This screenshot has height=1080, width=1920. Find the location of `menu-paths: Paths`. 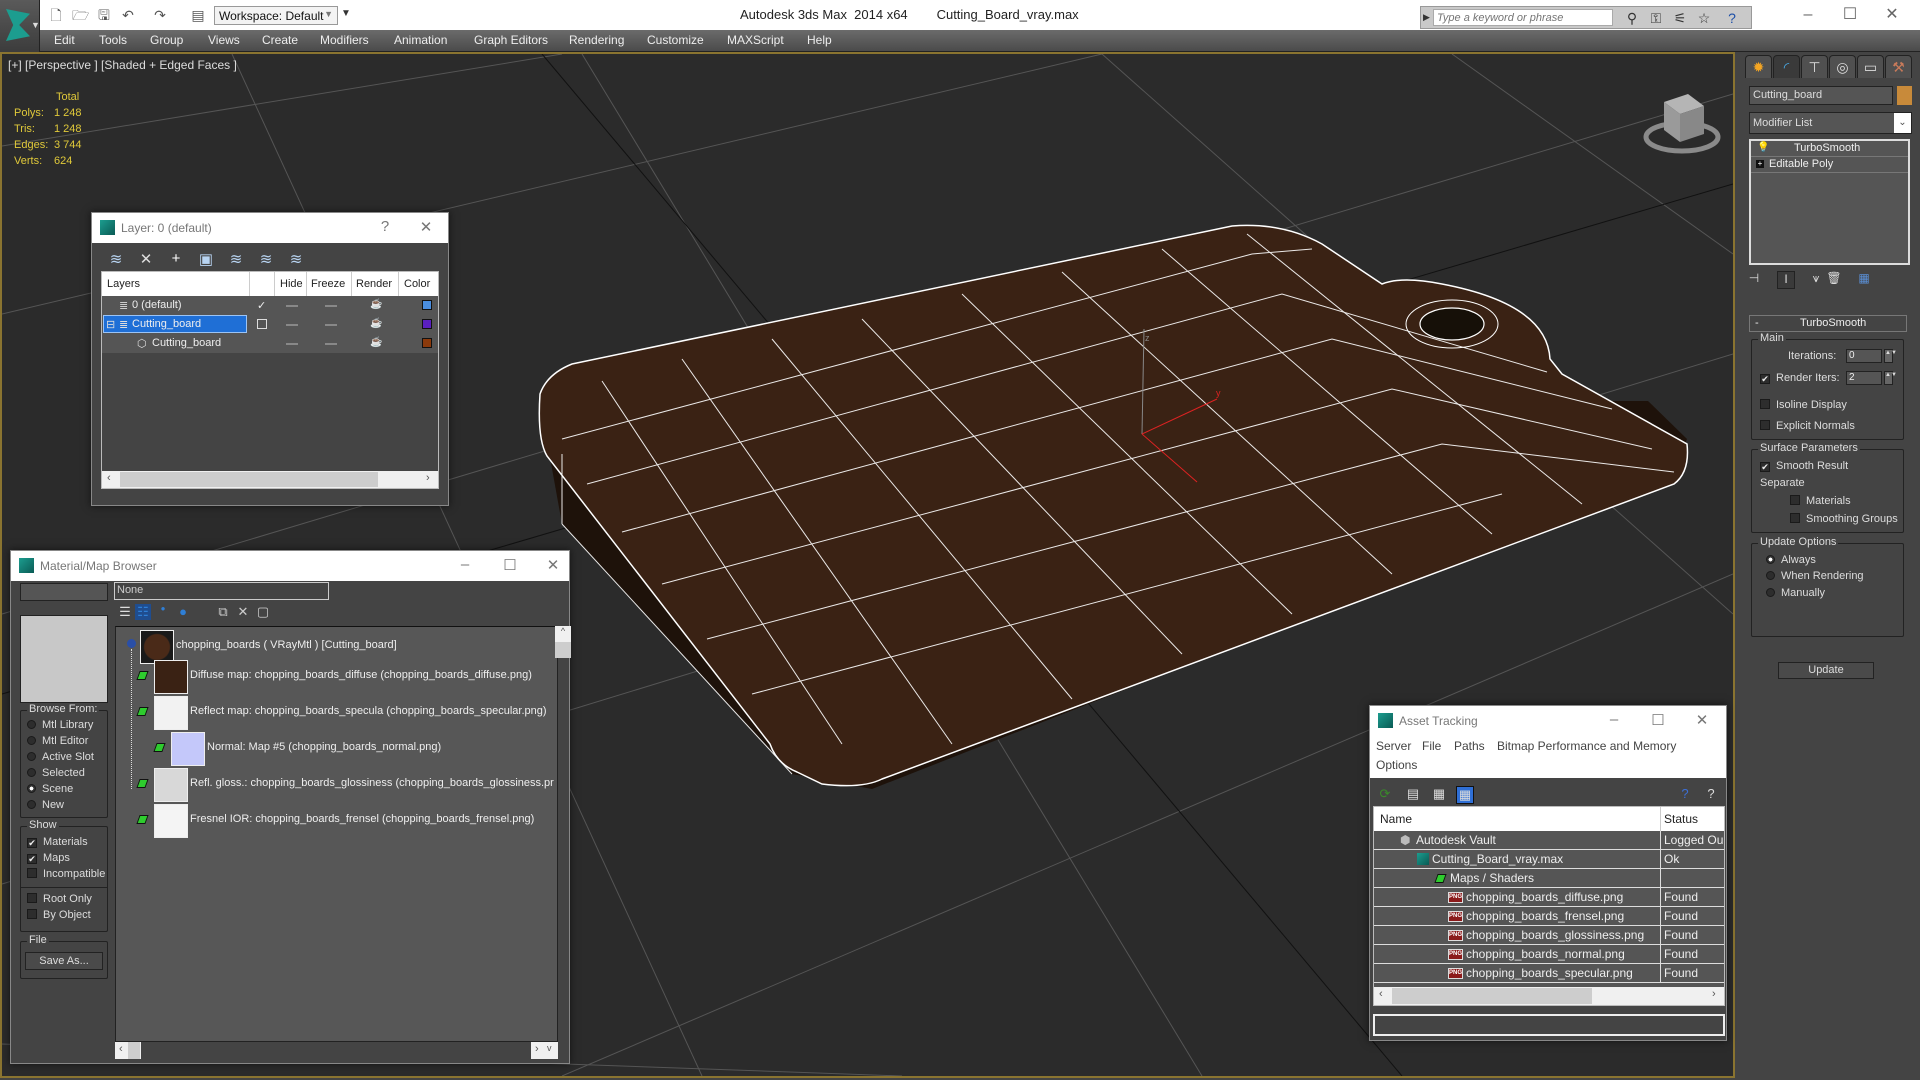

menu-paths: Paths is located at coordinates (1469, 746).